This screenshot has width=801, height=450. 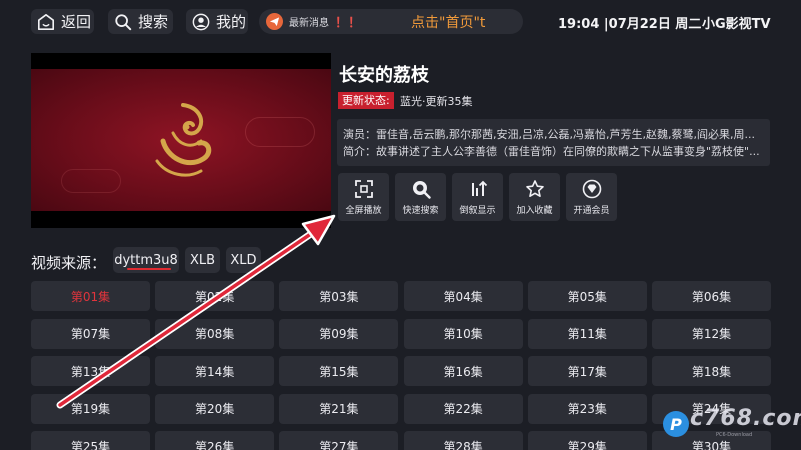 I want to click on fullscreen-button: 全屏播放, so click(x=363, y=197).